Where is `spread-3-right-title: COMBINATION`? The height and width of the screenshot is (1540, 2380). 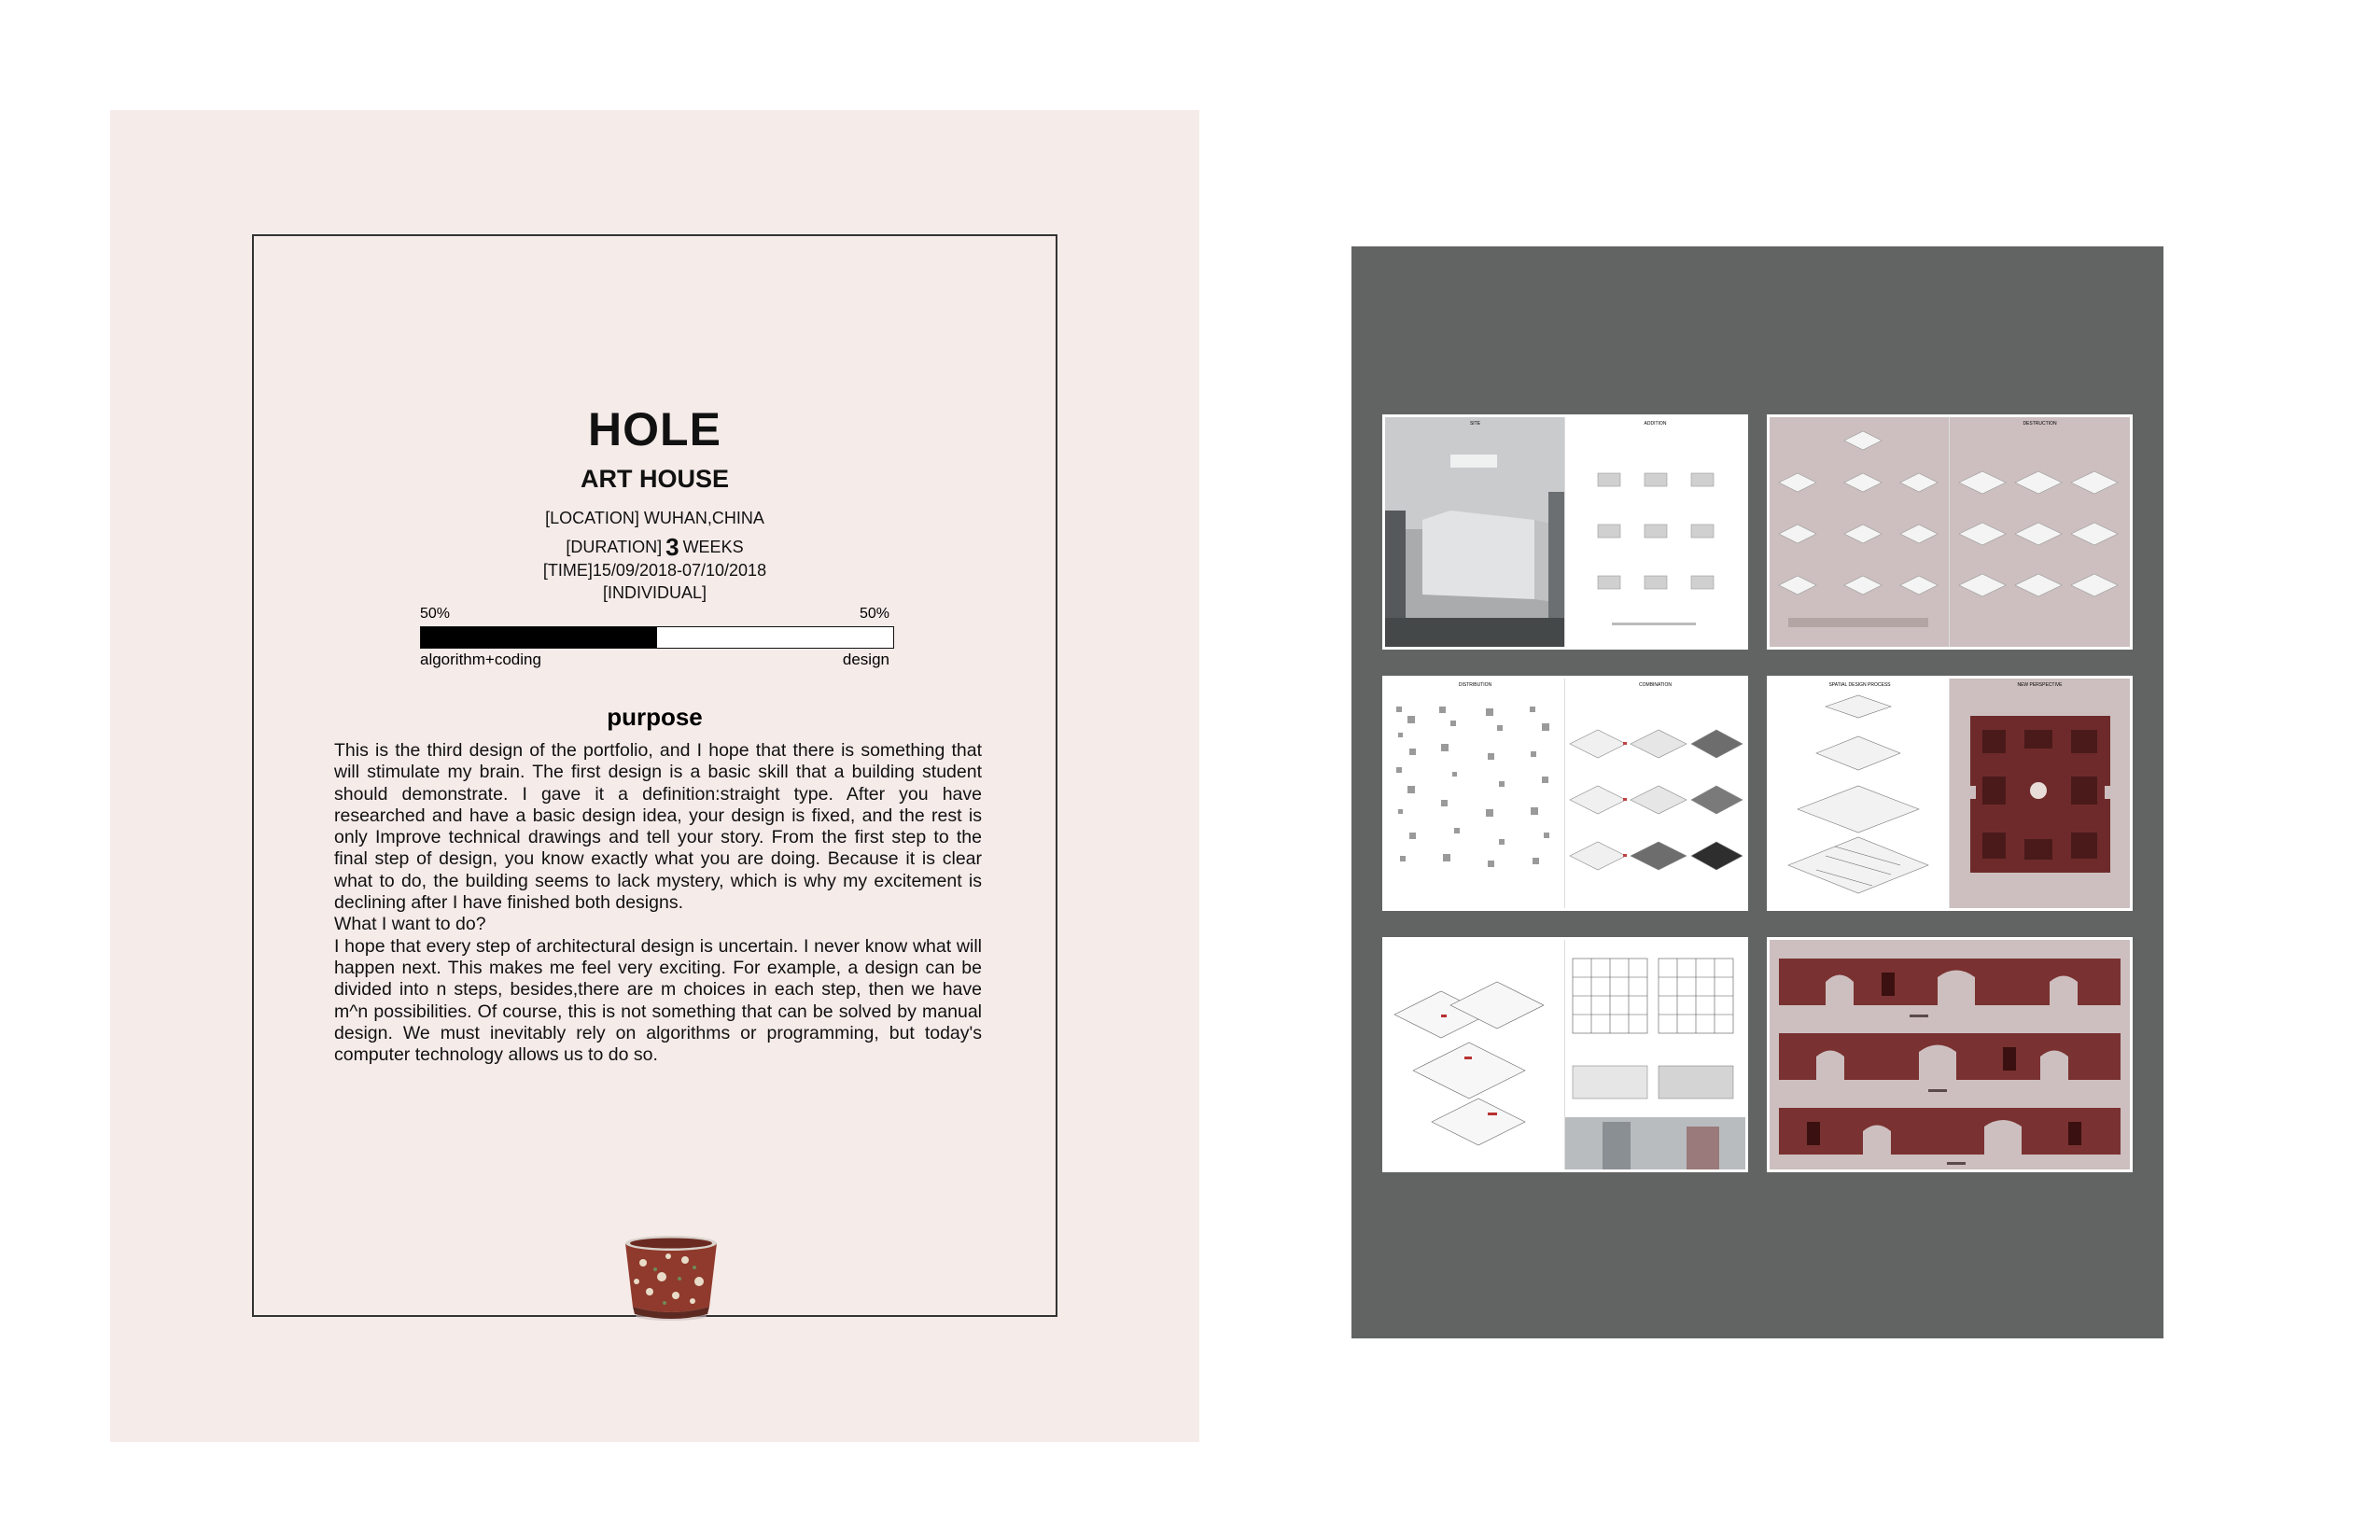
spread-3-right-title: COMBINATION is located at coordinates (1655, 685).